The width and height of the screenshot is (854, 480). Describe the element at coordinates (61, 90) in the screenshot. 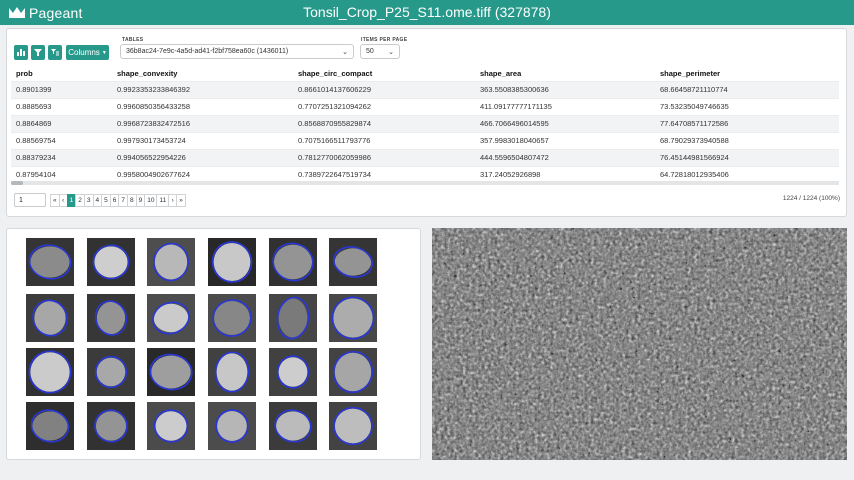

I see `table-cell: 0.8901399` at that location.